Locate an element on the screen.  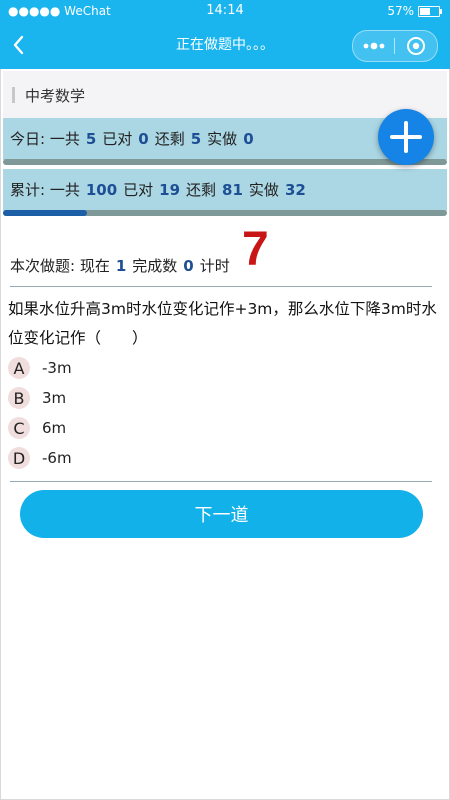
battery-icon is located at coordinates (430, 11).